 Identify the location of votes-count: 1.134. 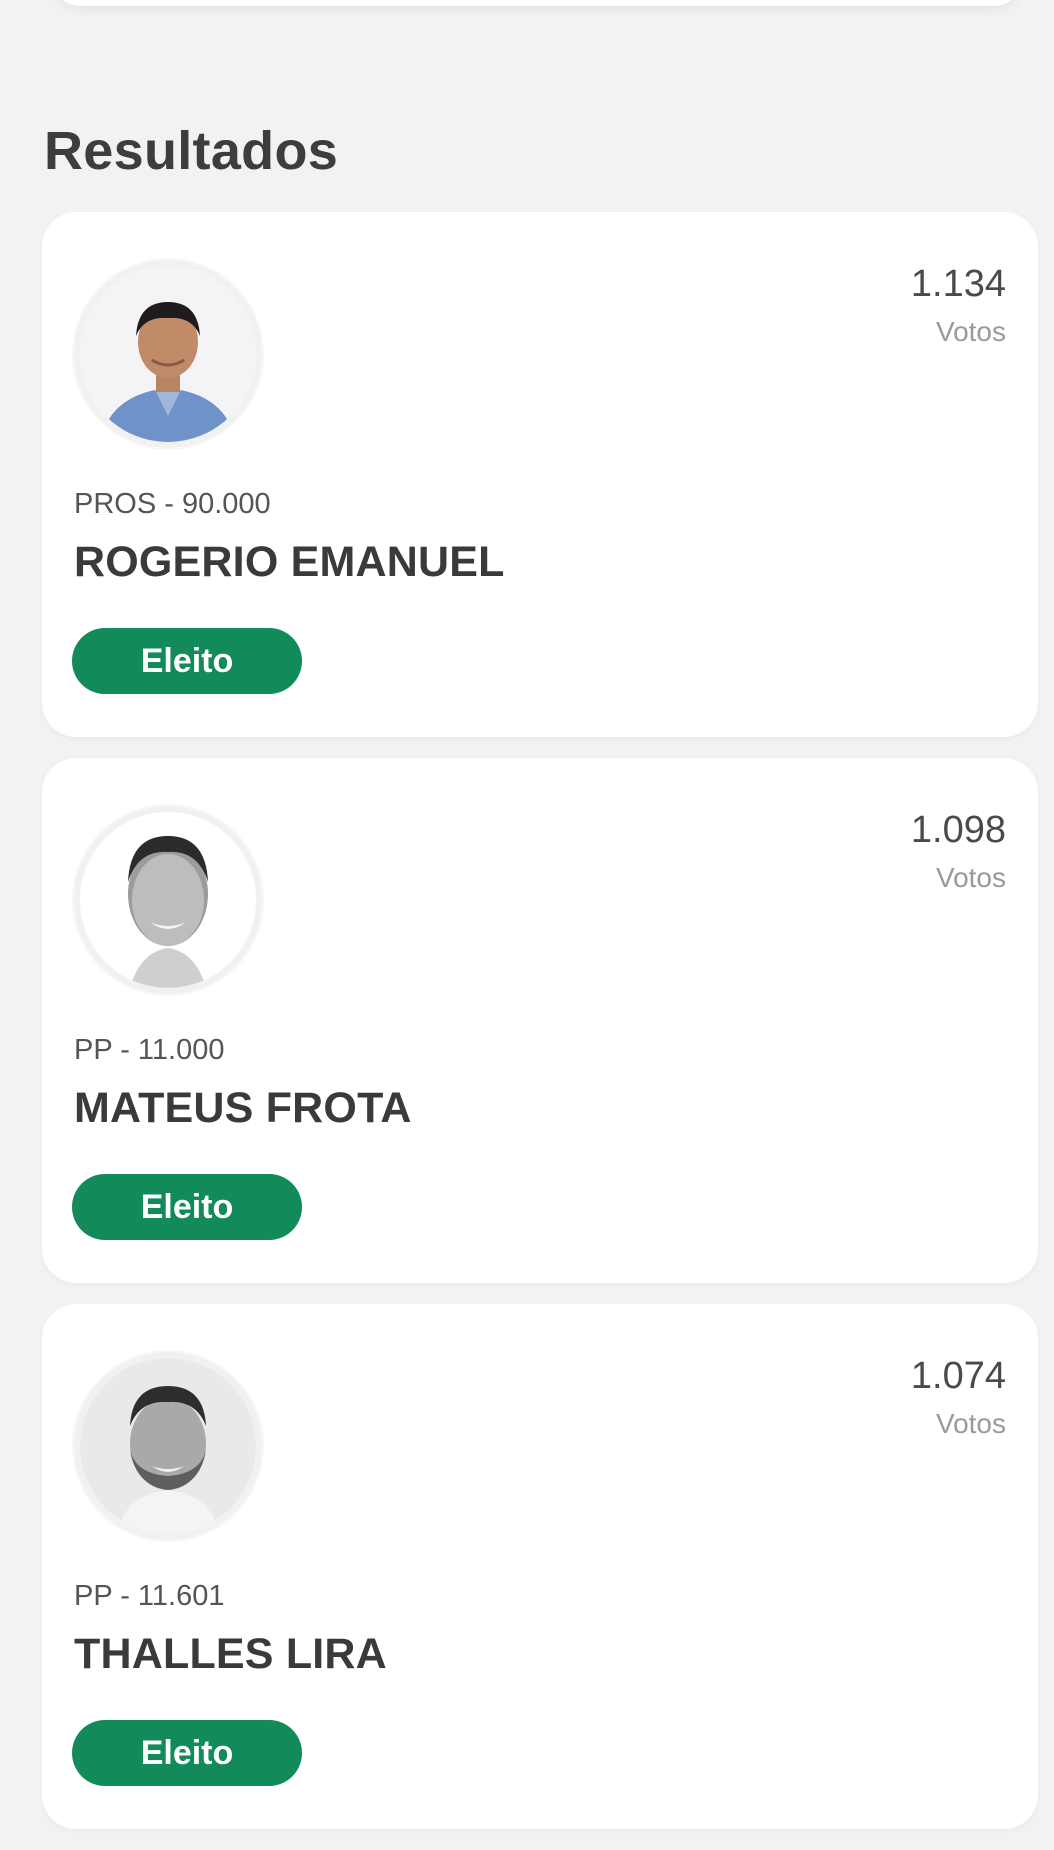
(958, 284).